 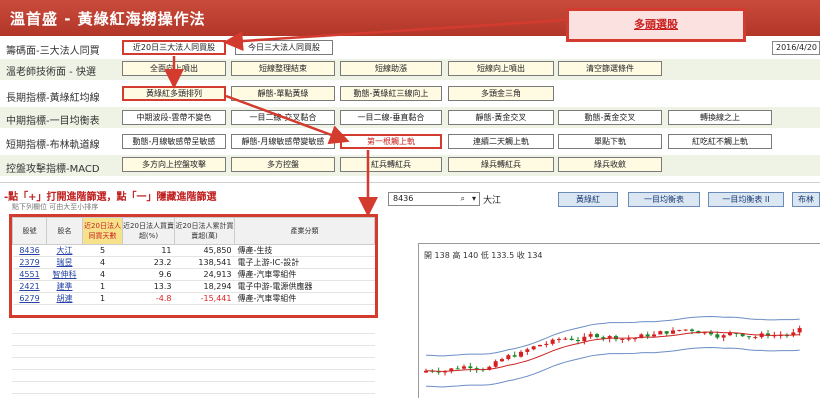 What do you see at coordinates (148, 250) in the screenshot?
I see `cell-pct: 11` at bounding box center [148, 250].